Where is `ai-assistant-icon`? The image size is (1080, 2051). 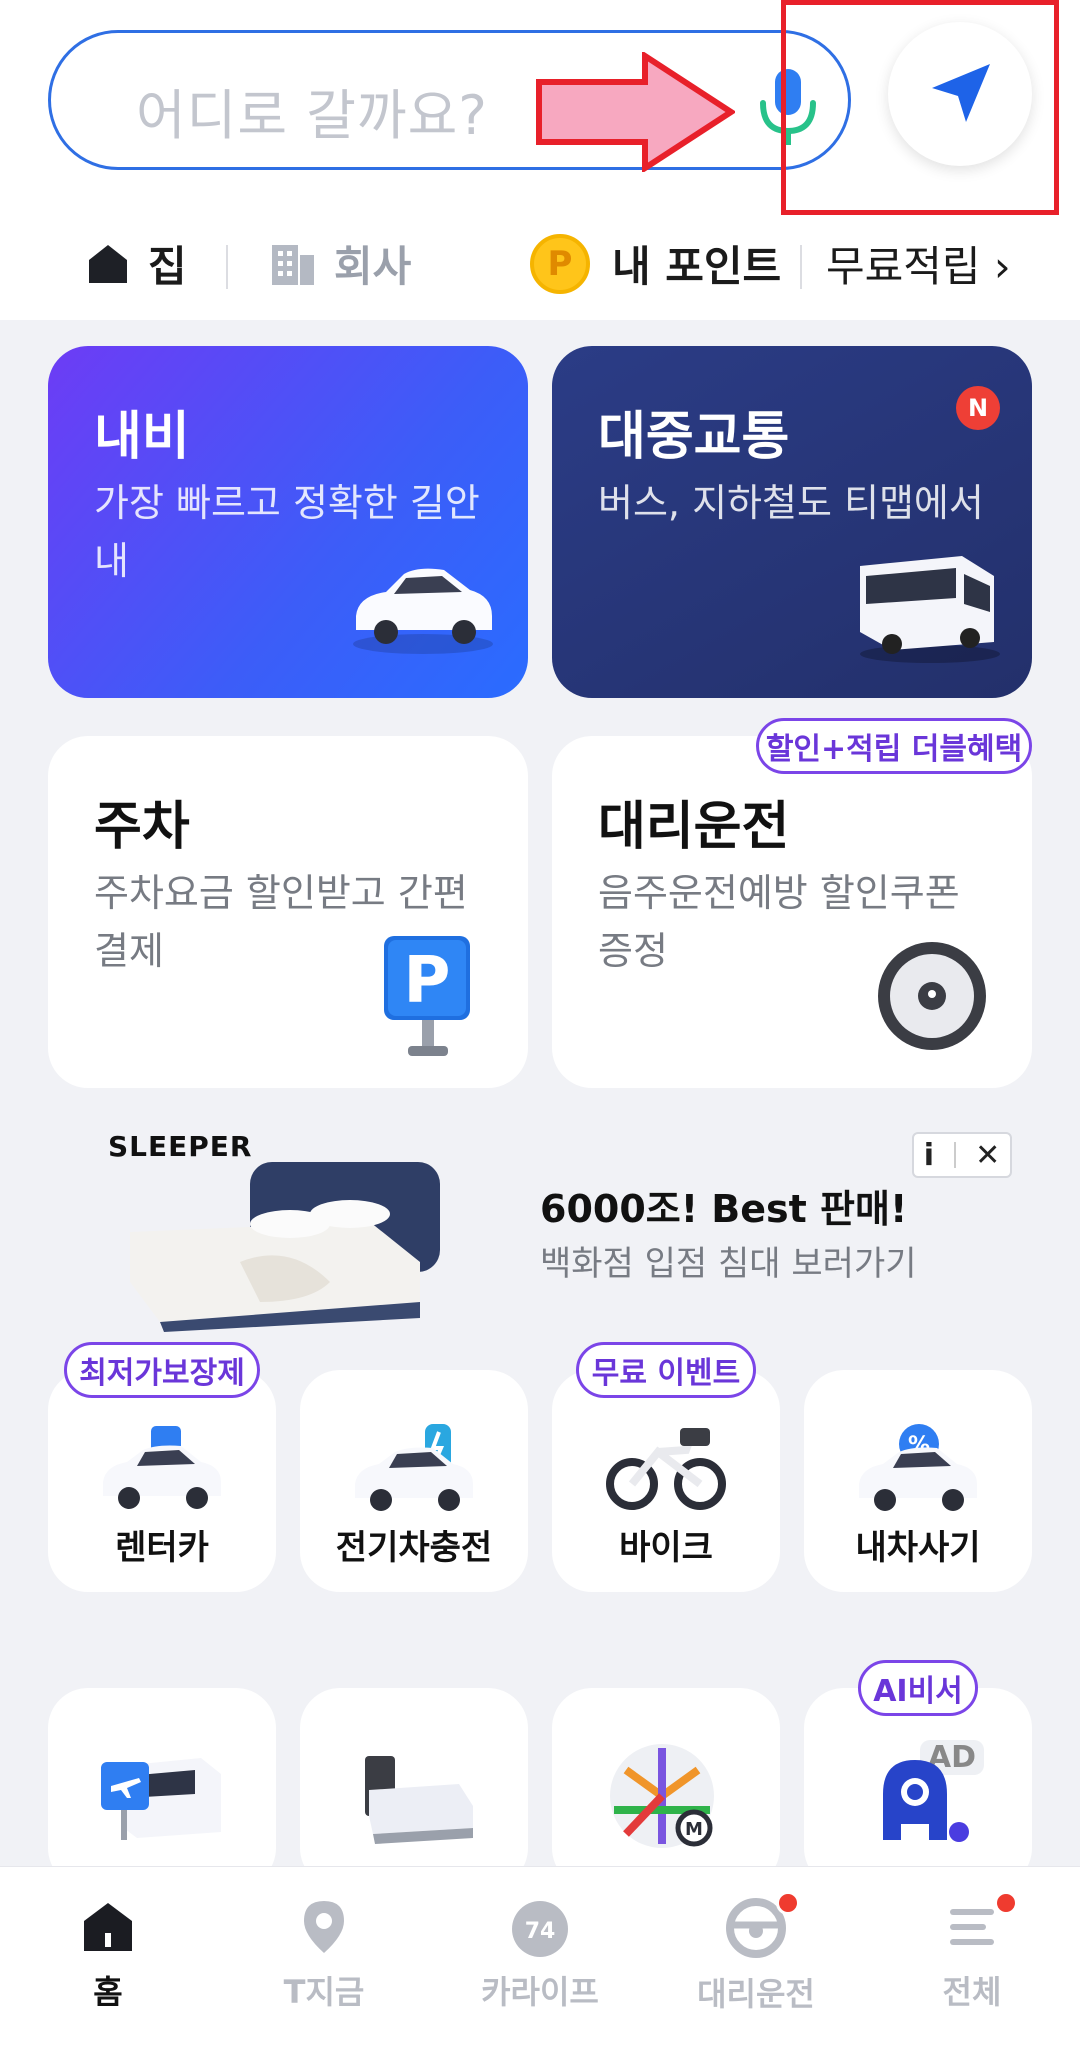
ai-assistant-icon is located at coordinates (926, 1801).